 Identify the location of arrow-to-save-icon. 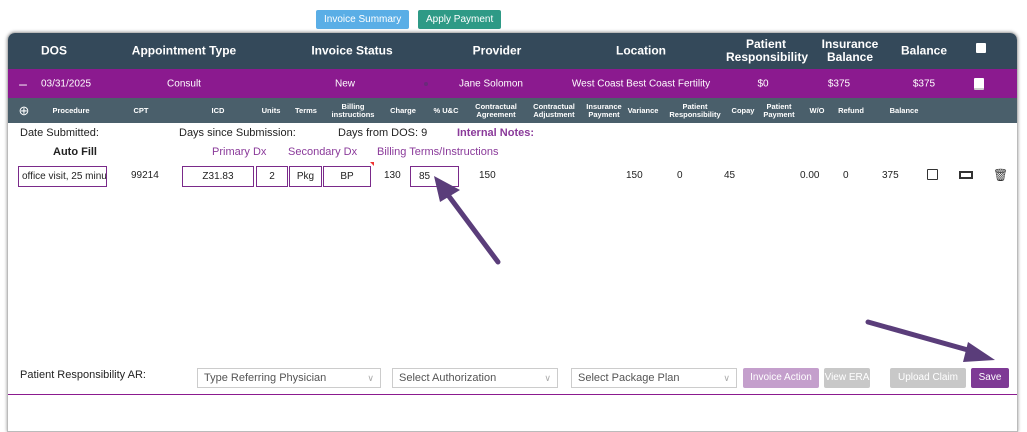
(930, 340).